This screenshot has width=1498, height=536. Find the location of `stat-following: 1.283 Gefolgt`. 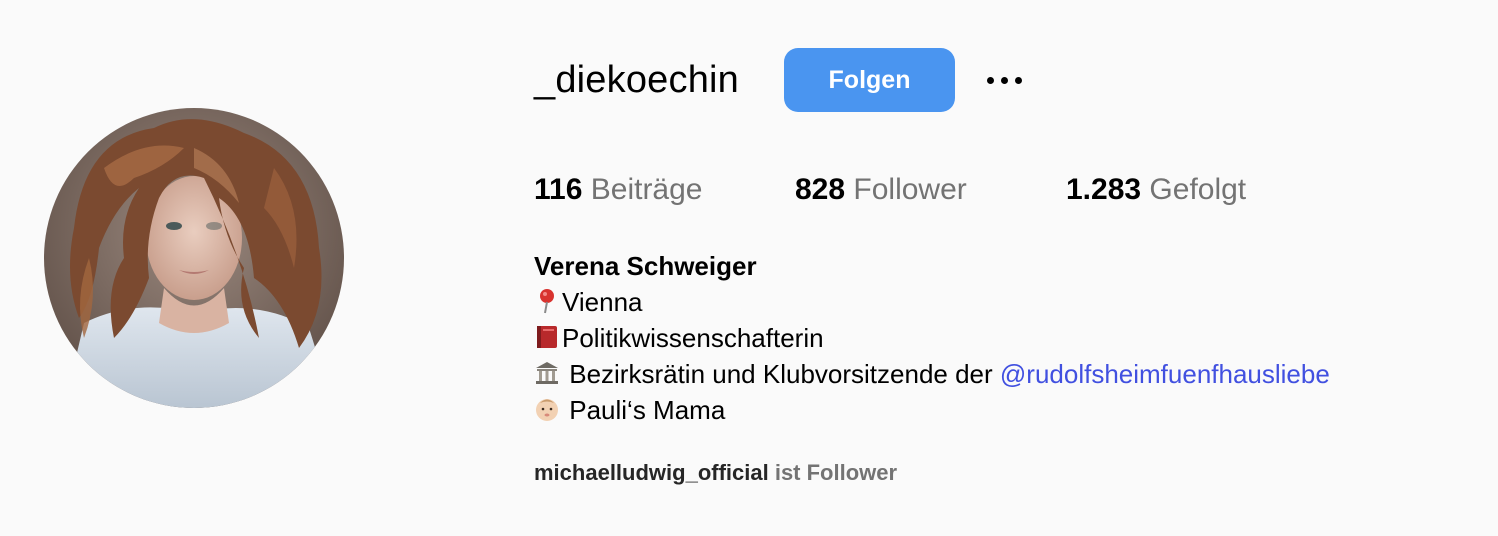

stat-following: 1.283 Gefolgt is located at coordinates (1156, 190).